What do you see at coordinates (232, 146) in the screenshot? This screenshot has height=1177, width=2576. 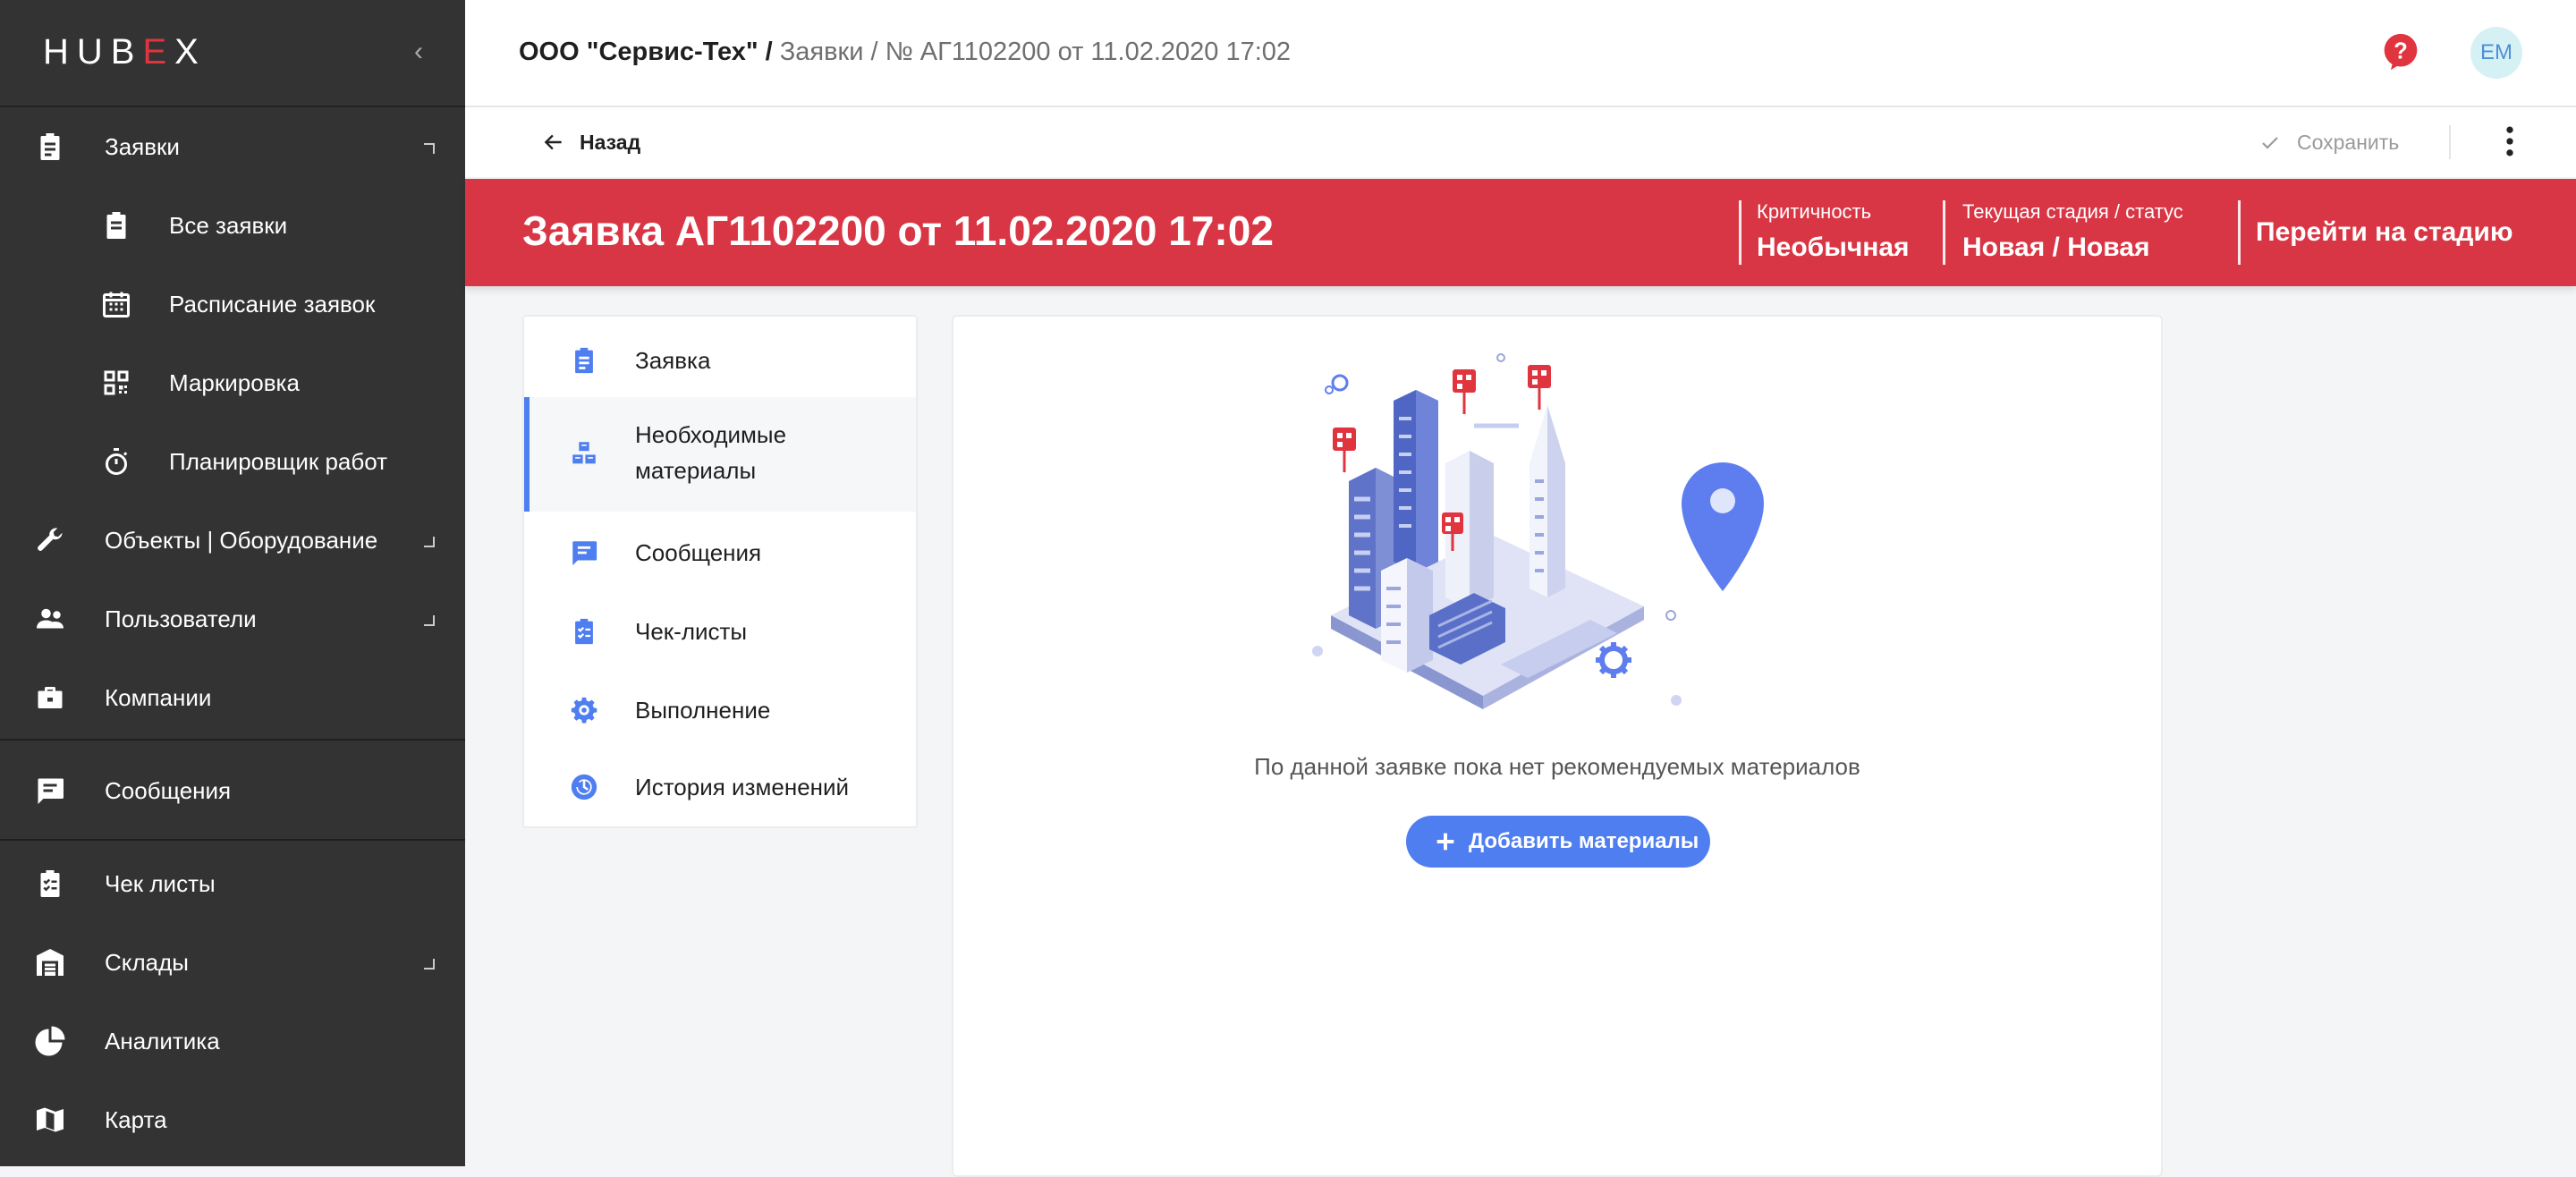 I see `sidebar-item-requests: Заявки` at bounding box center [232, 146].